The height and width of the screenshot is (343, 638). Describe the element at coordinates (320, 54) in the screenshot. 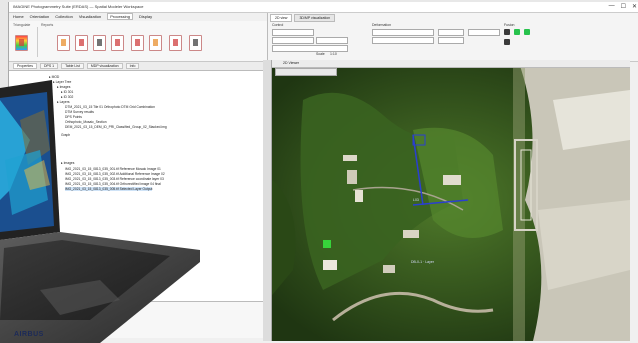

I see `scale-label: Scale` at that location.